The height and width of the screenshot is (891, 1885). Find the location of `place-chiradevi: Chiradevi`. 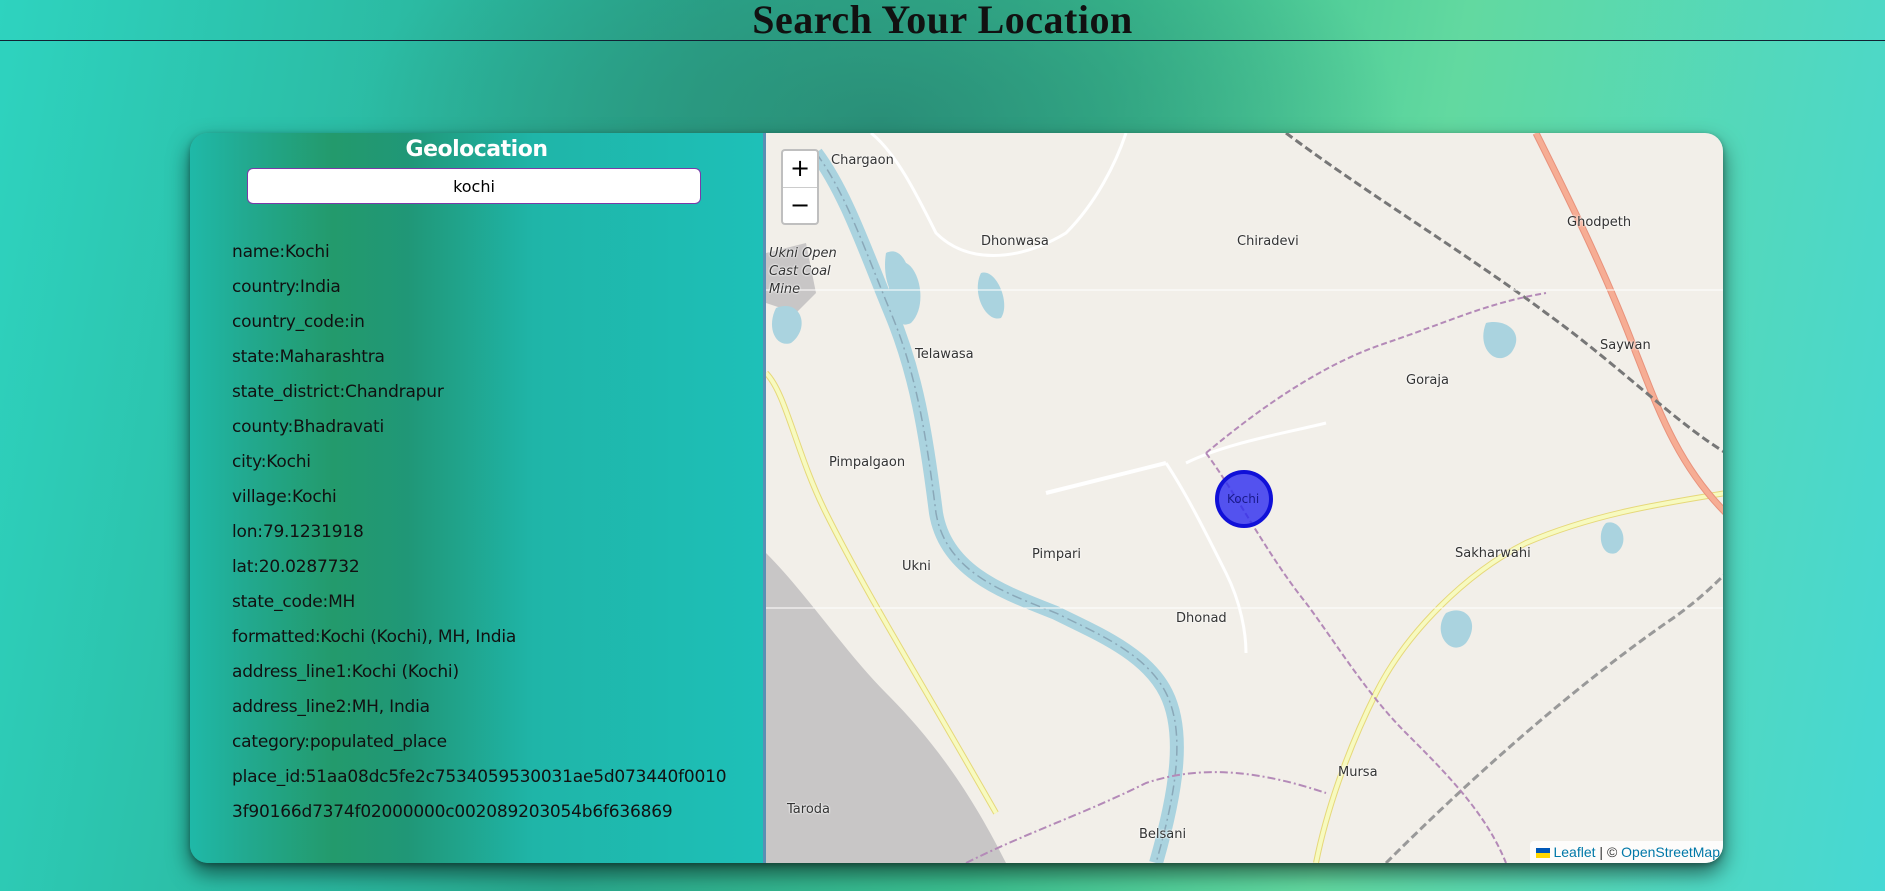

place-chiradevi: Chiradevi is located at coordinates (1268, 241).